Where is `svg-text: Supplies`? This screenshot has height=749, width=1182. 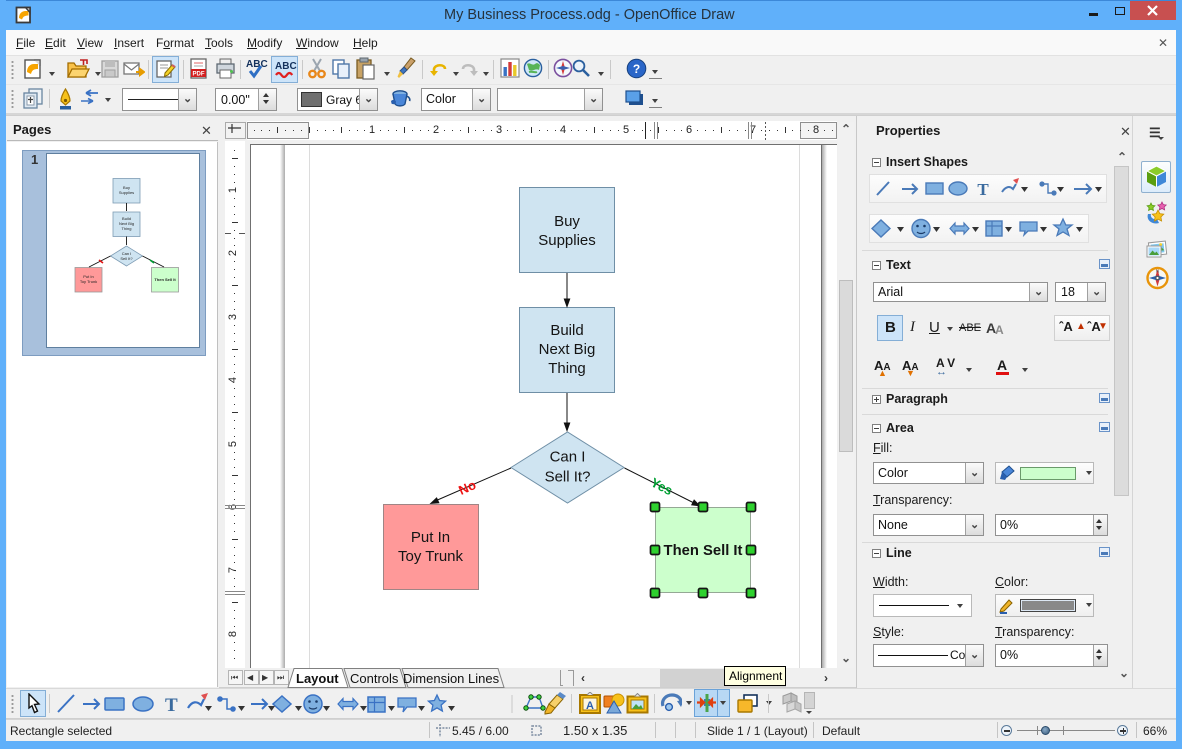
svg-text: Supplies is located at coordinates (567, 240).